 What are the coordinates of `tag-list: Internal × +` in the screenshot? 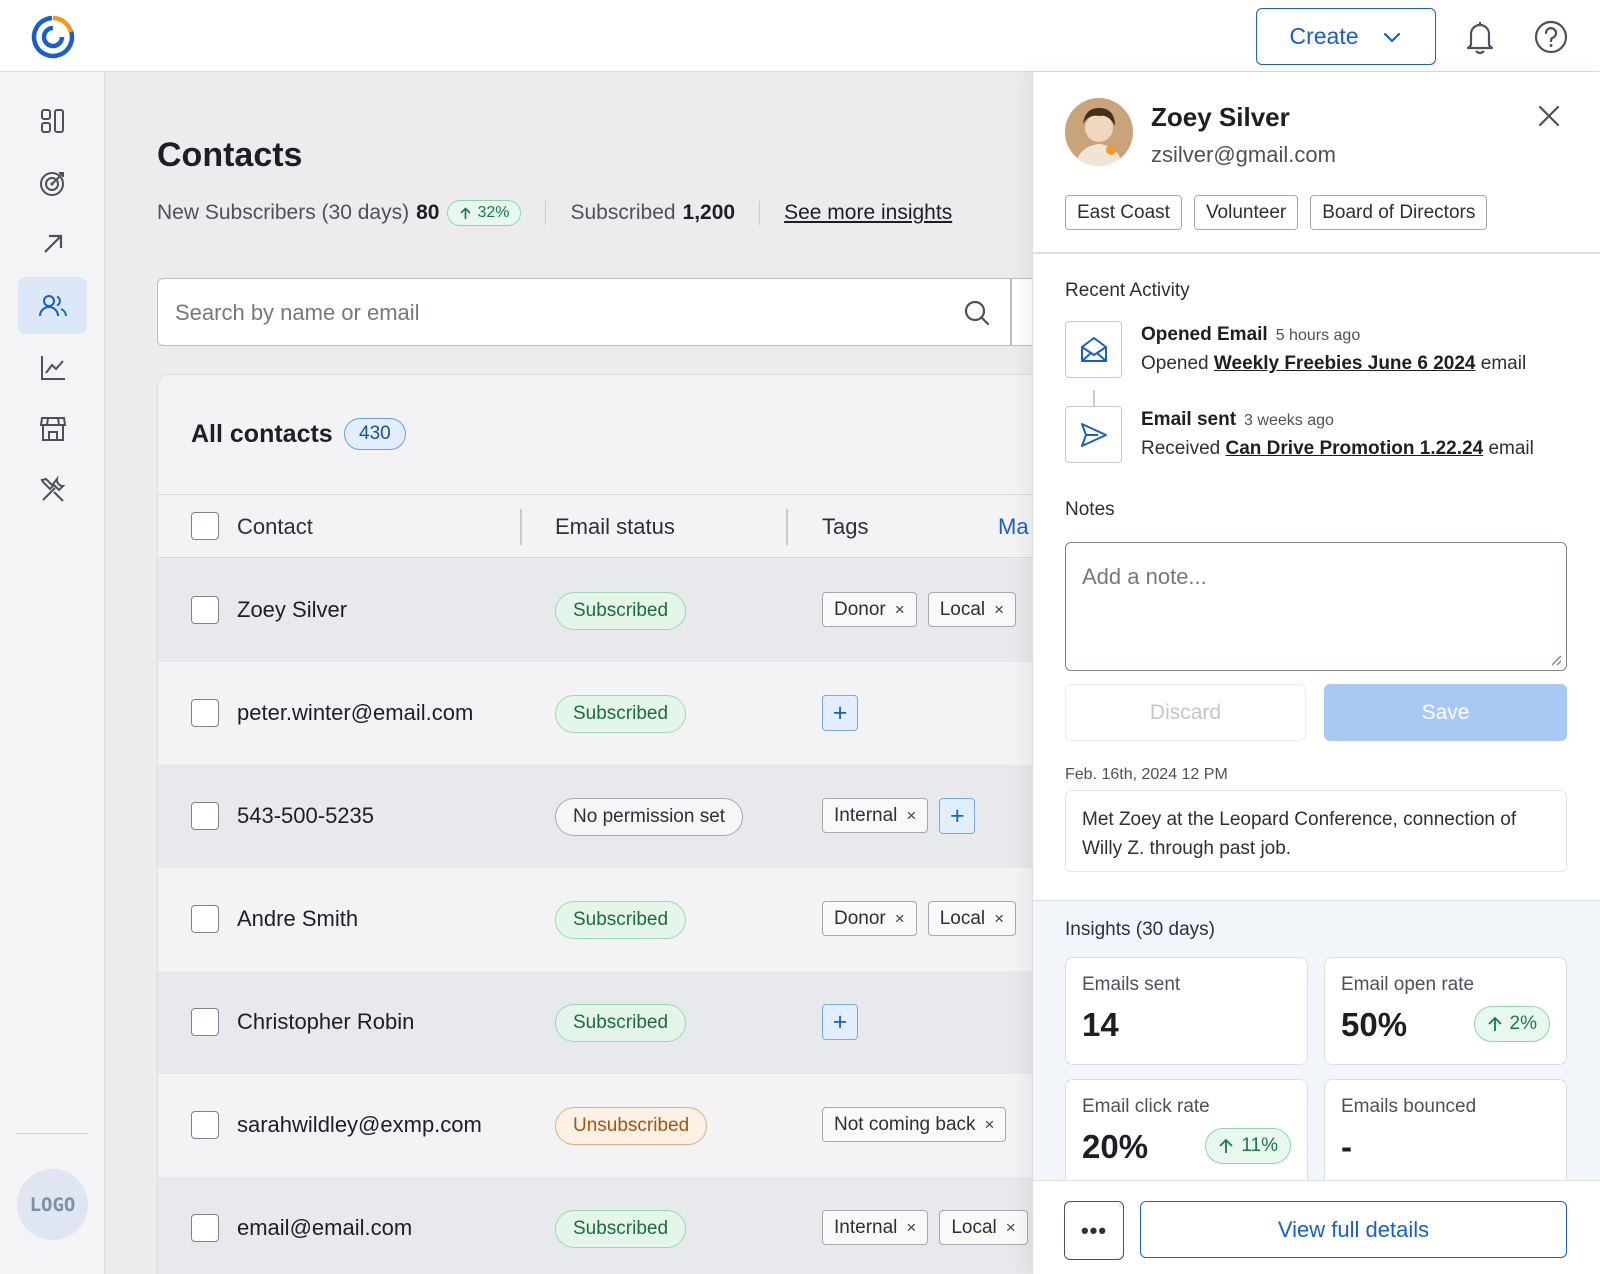 It's located at (899, 816).